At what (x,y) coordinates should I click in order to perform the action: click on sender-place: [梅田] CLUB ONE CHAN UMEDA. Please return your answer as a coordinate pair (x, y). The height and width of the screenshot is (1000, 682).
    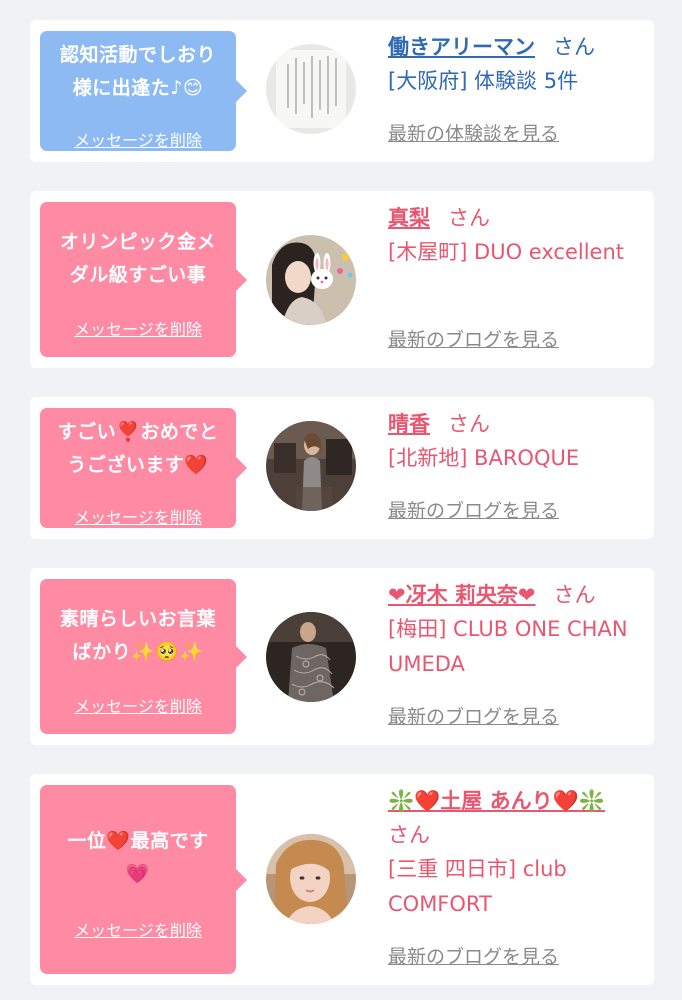
    Looking at the image, I should click on (508, 646).